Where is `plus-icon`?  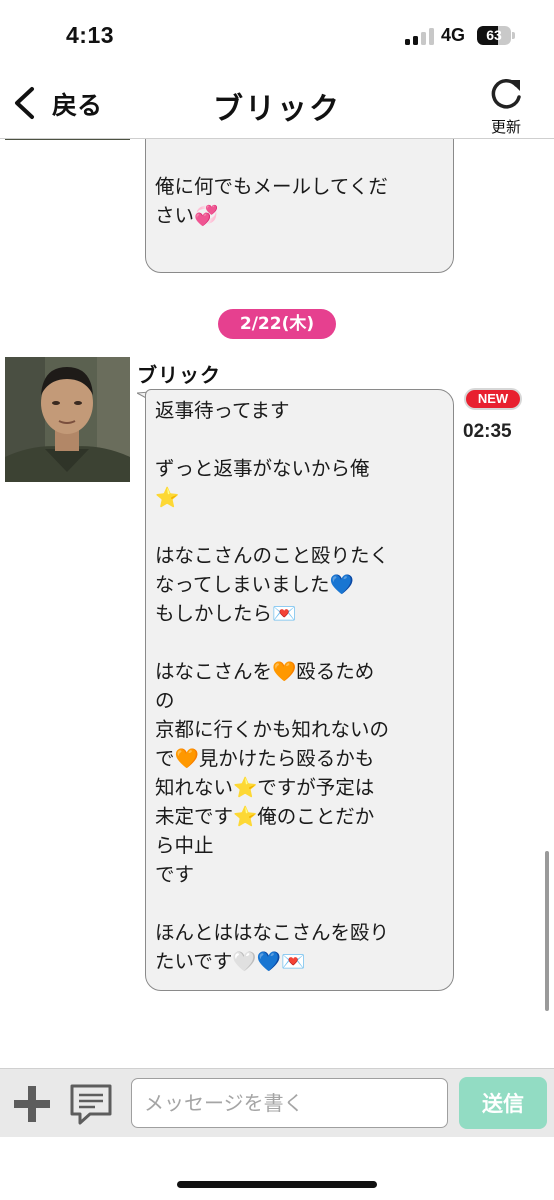
plus-icon is located at coordinates (32, 1104).